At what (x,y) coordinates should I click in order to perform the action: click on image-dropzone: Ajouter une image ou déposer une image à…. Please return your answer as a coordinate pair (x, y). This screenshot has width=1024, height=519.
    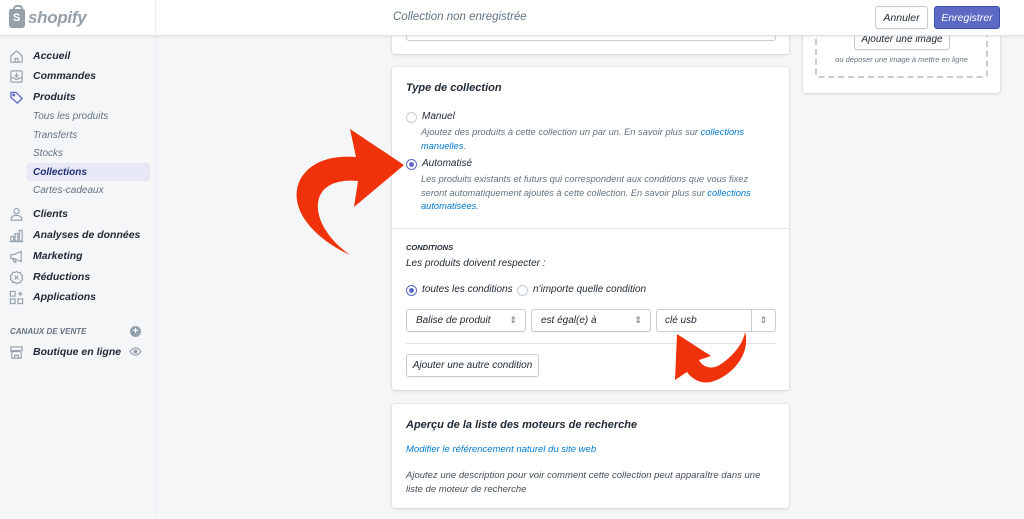
    Looking at the image, I should click on (901, 53).